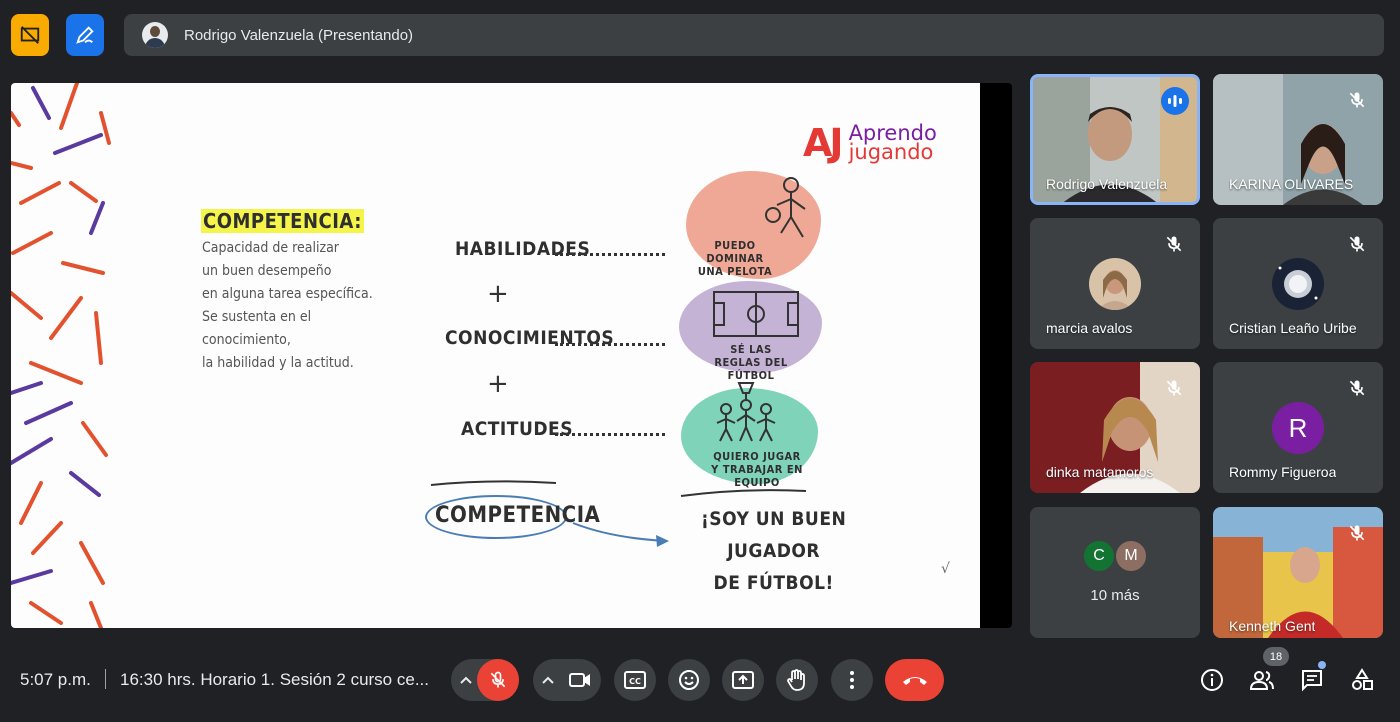 The height and width of the screenshot is (722, 1400). I want to click on annotate-button, so click(85, 35).